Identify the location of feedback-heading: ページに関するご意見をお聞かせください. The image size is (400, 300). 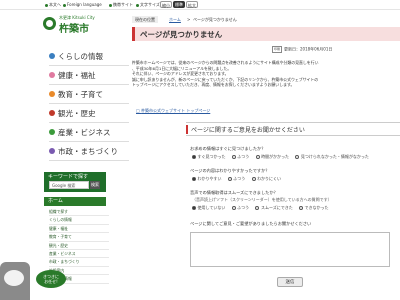
(248, 130).